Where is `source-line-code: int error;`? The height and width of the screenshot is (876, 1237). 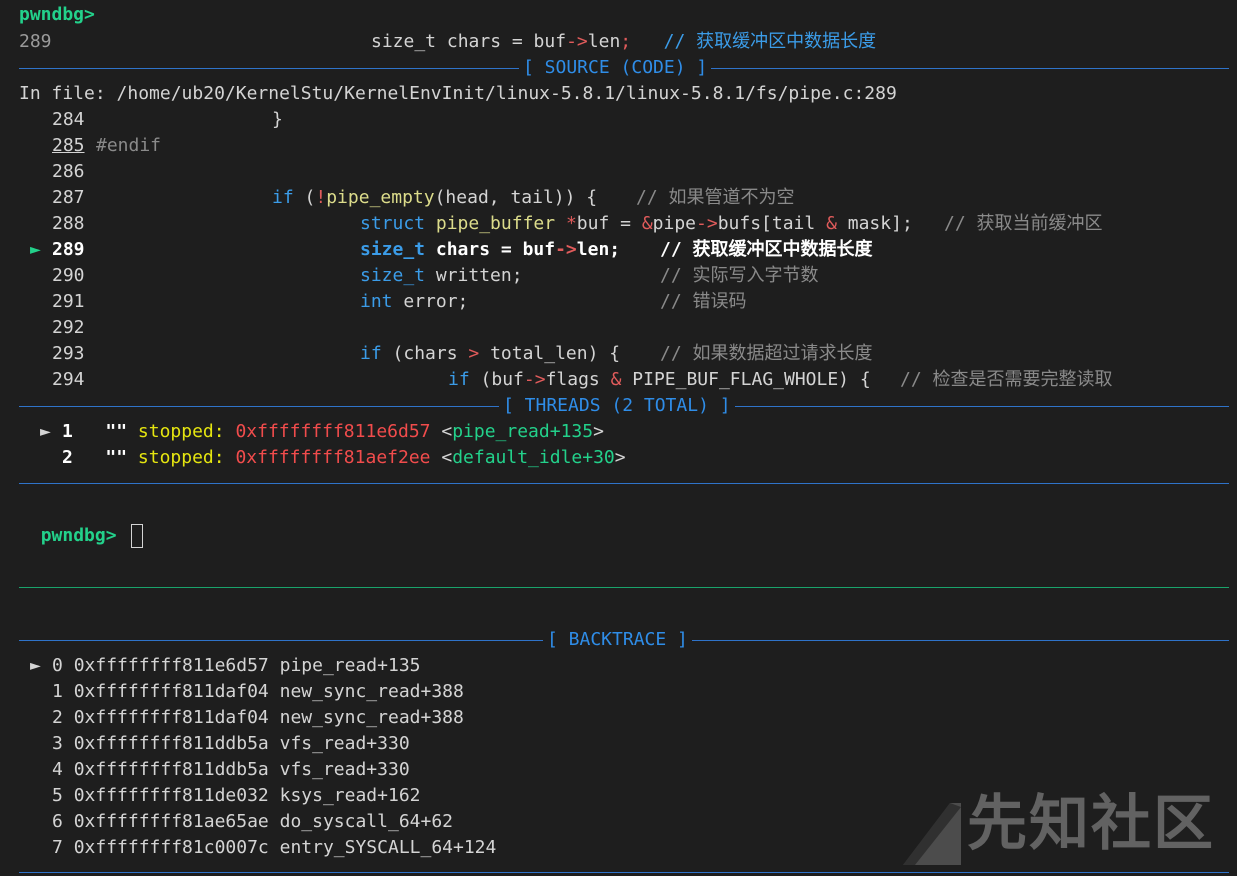
source-line-code: int error; is located at coordinates (414, 301).